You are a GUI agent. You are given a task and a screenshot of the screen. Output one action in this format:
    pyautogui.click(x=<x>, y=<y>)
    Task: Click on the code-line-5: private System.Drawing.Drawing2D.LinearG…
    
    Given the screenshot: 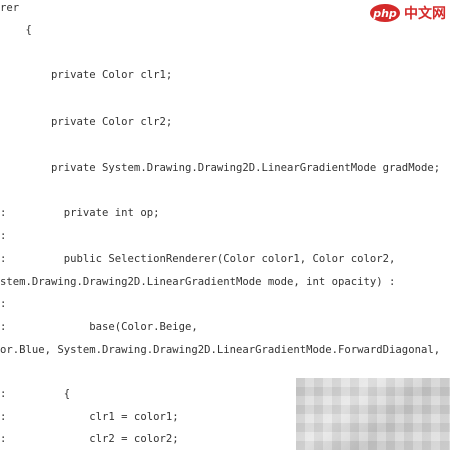 What is the action you would take?
    pyautogui.click(x=220, y=168)
    